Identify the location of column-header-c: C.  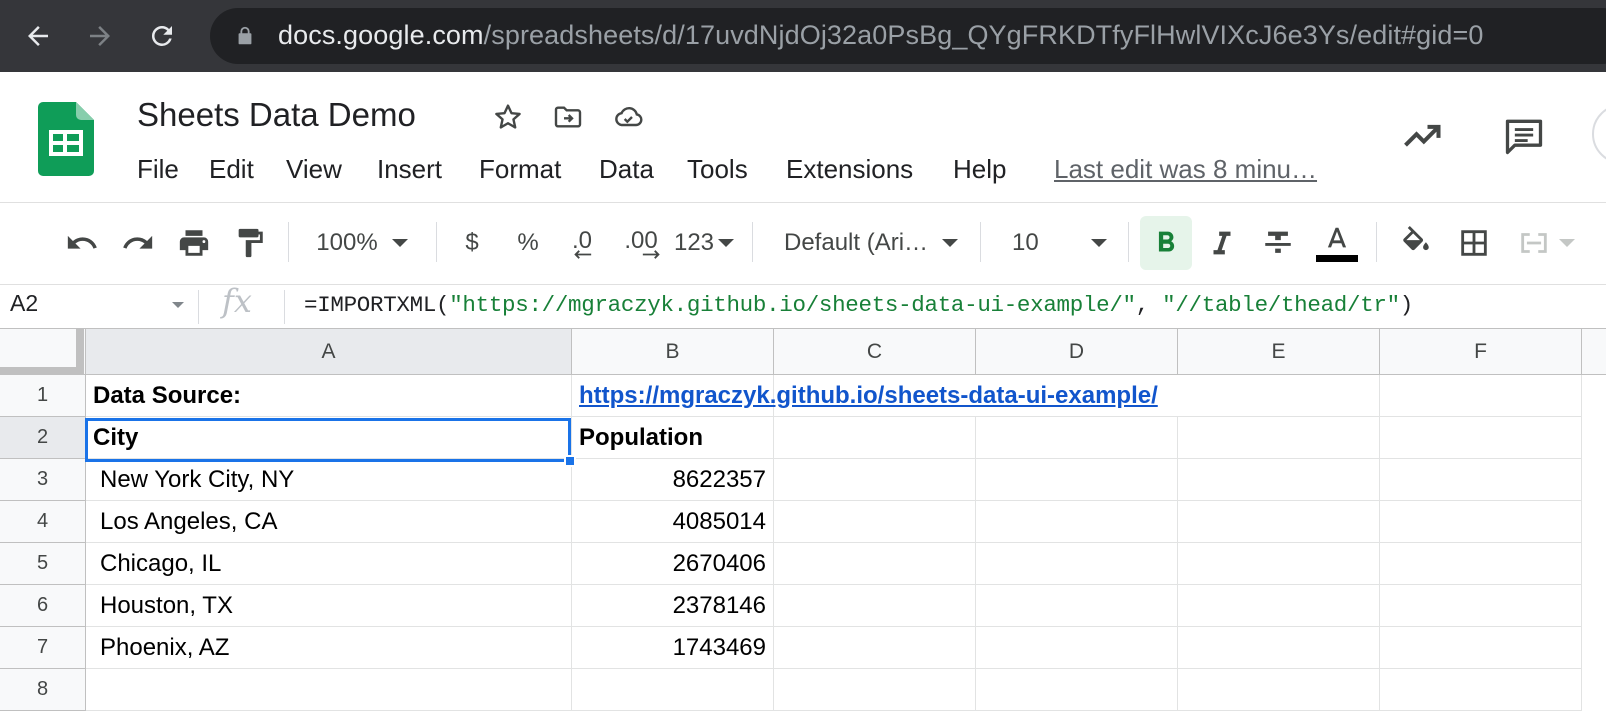
(875, 352).